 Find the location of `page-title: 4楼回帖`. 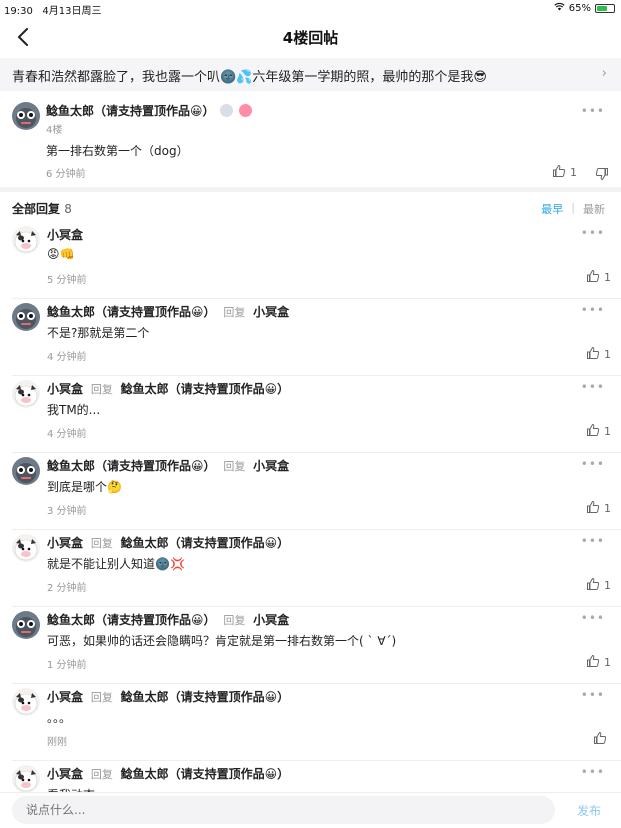

page-title: 4楼回帖 is located at coordinates (310, 38).